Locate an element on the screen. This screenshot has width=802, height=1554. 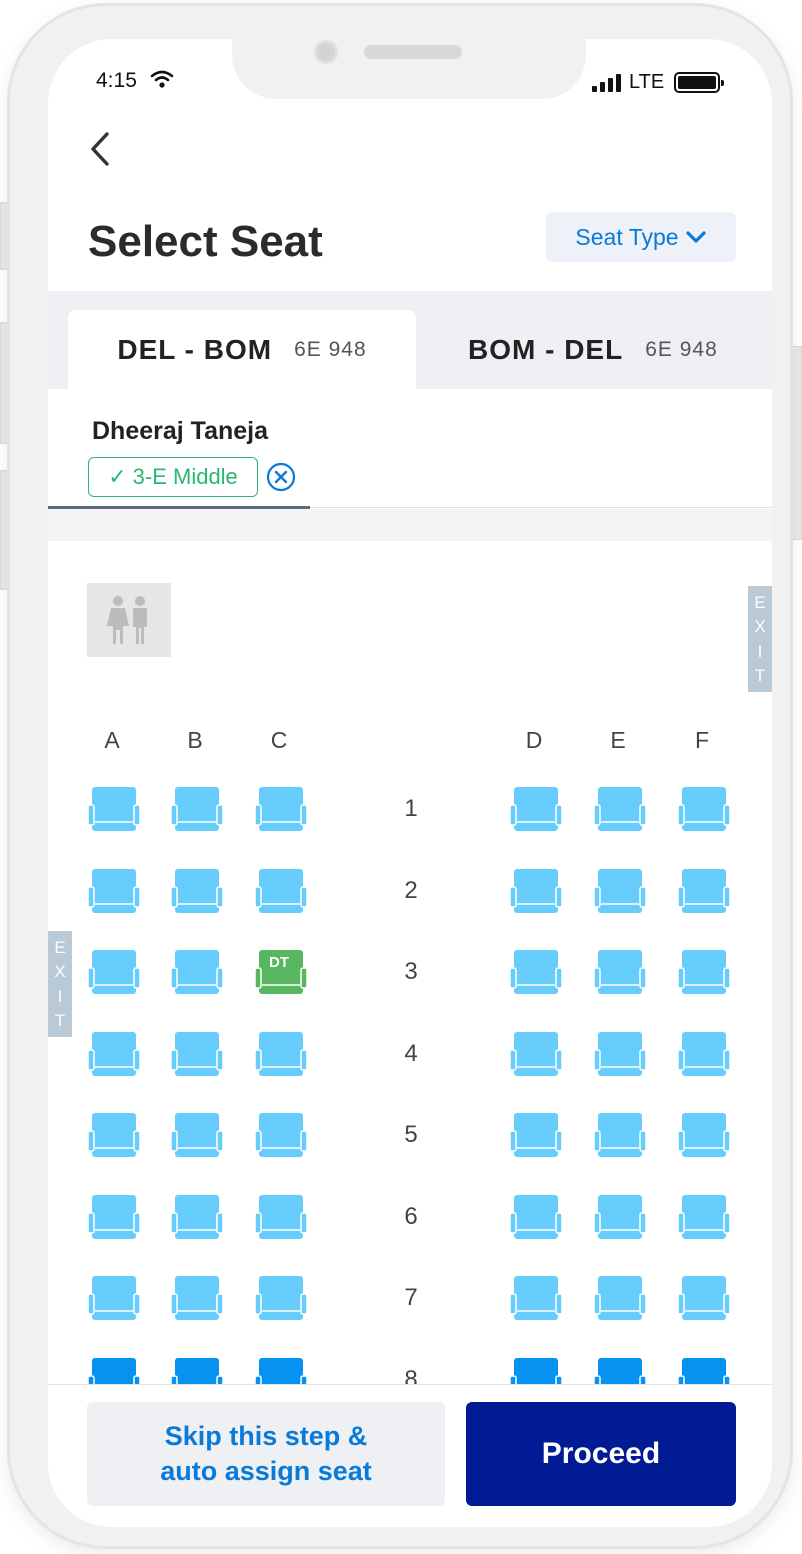
seat-4b is located at coordinates (197, 1054).